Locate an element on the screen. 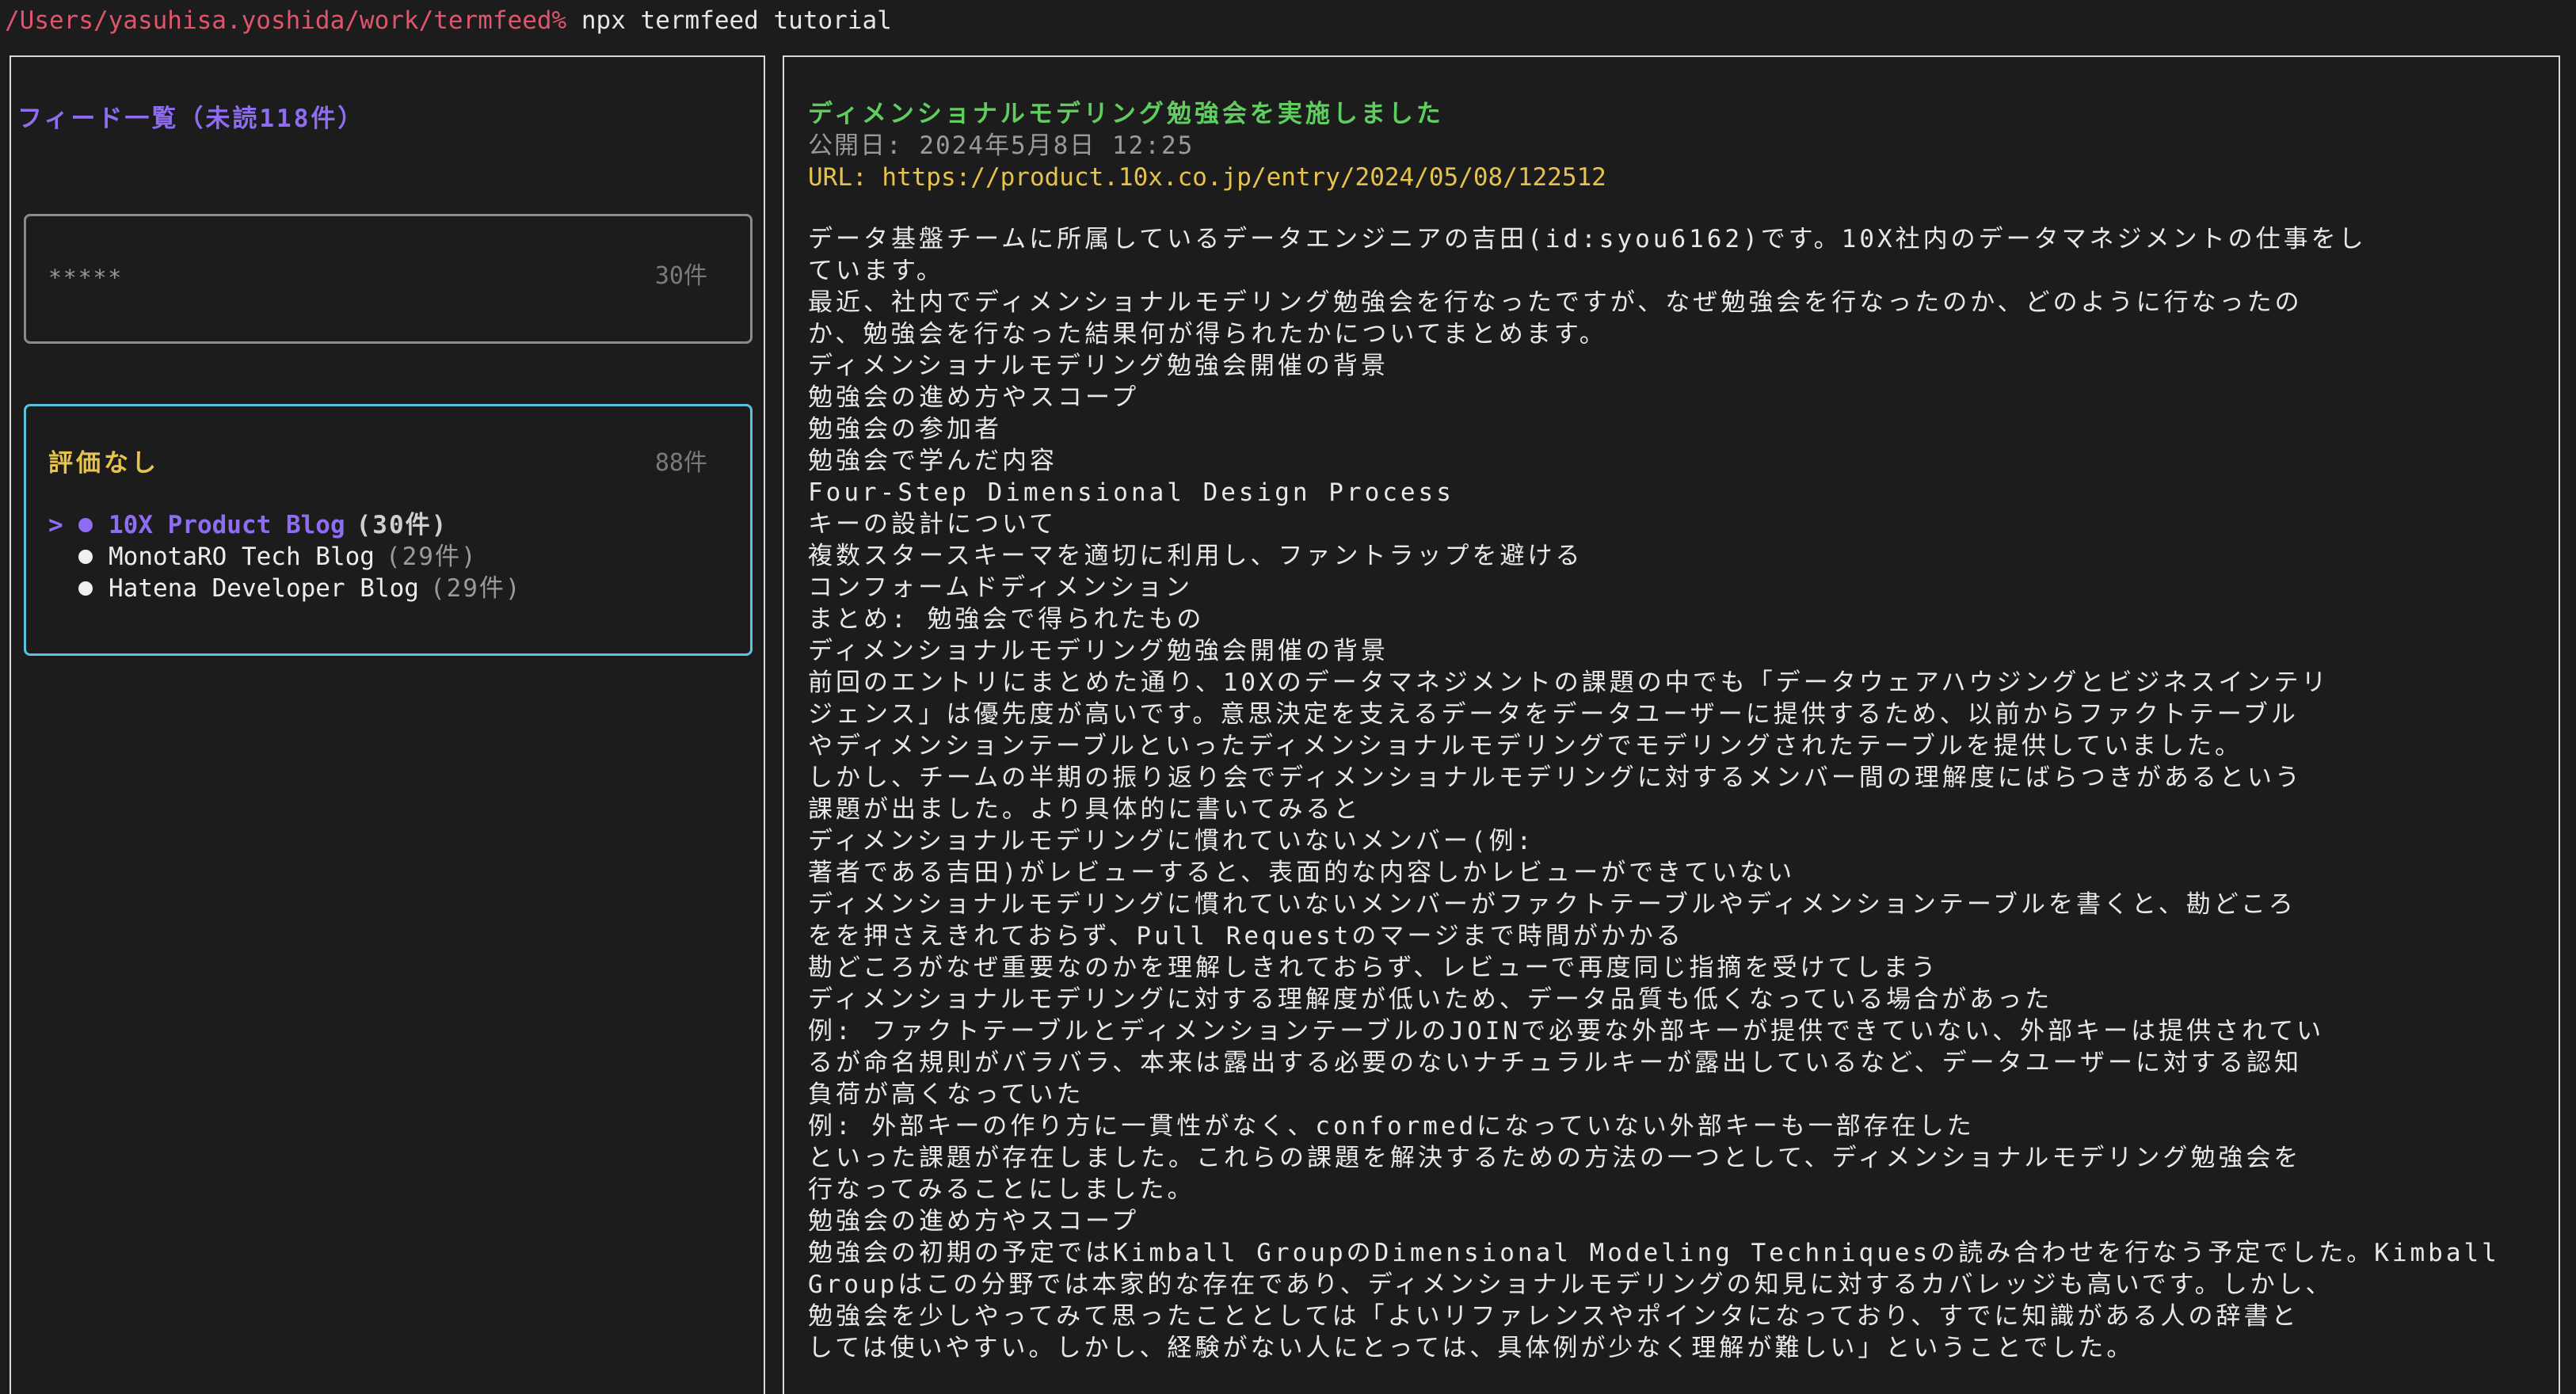 This screenshot has width=2576, height=1394. article-body-line: キーの設計について is located at coordinates (933, 524).